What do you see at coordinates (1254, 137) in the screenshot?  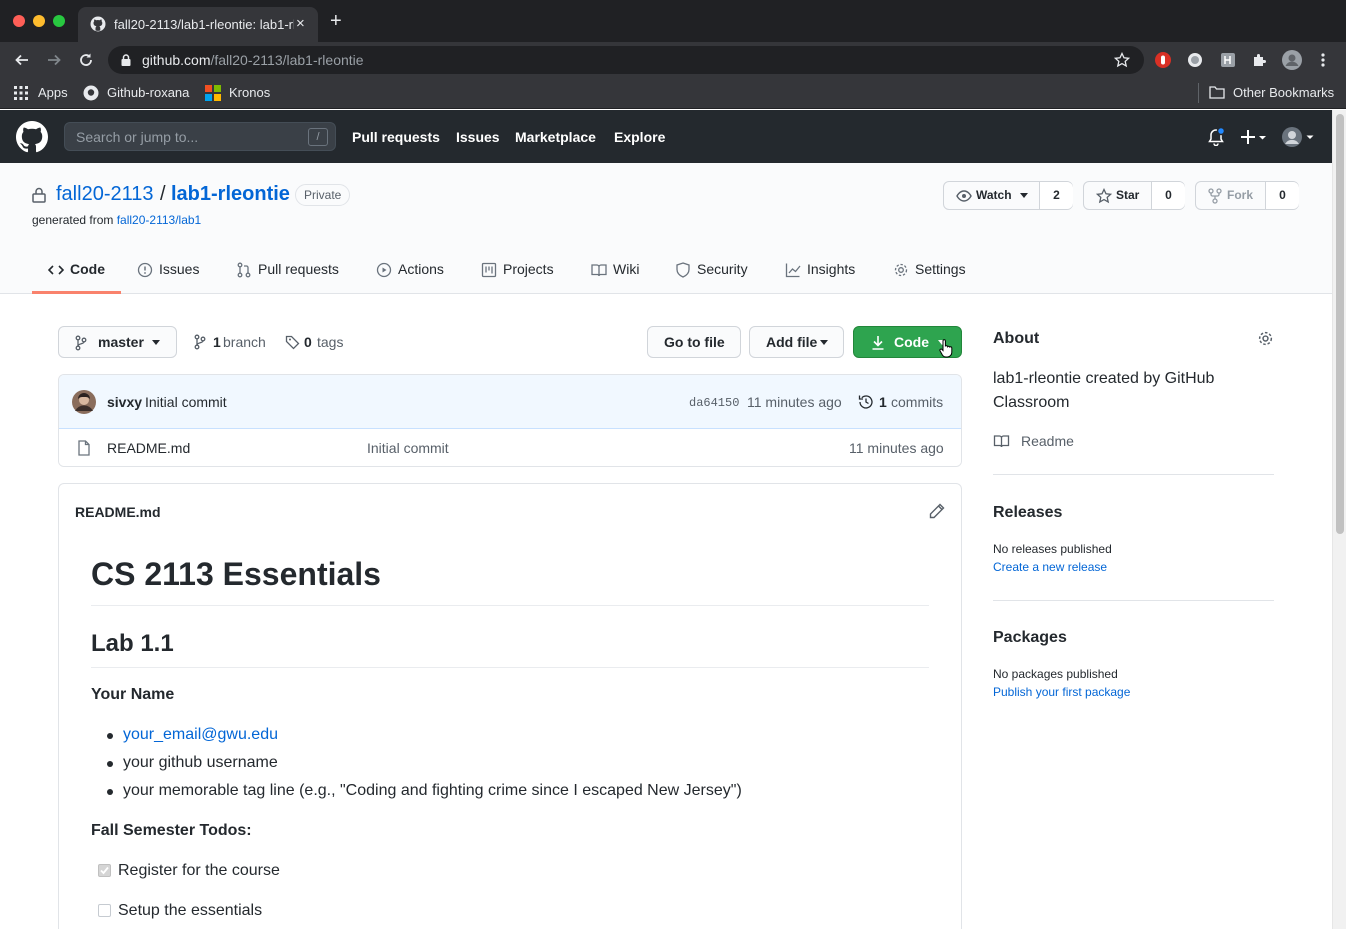 I see `create-new-plus-icon` at bounding box center [1254, 137].